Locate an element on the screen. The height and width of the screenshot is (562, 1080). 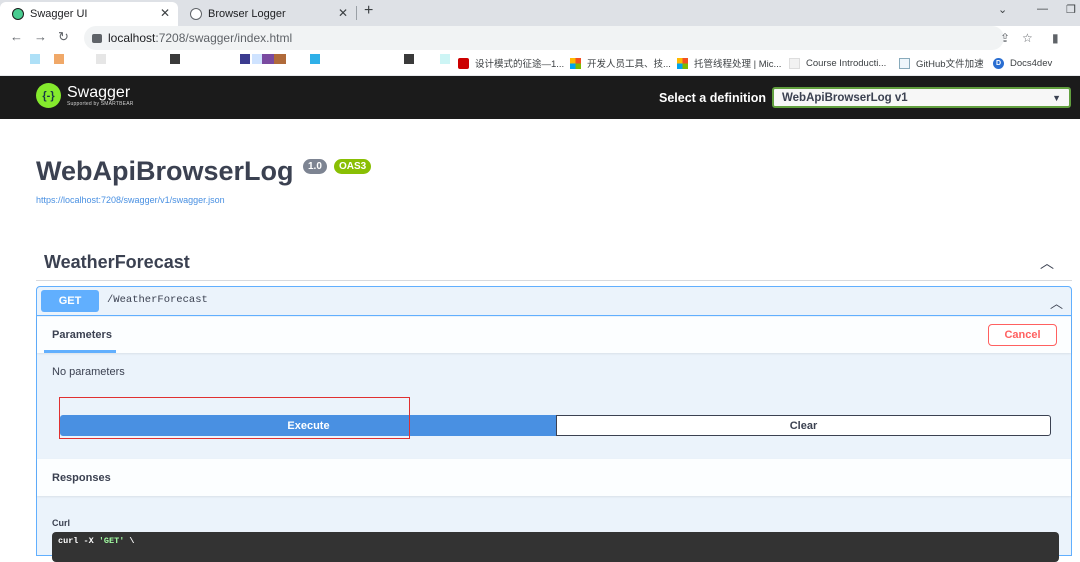
parameters-header: Parameters Cancel is located at coordinates (554, 335).